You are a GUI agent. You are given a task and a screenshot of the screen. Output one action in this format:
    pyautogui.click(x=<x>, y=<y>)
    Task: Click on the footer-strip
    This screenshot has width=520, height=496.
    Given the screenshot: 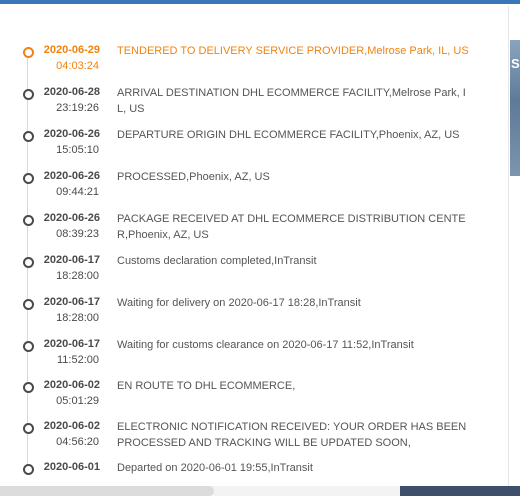 What is the action you would take?
    pyautogui.click(x=460, y=491)
    